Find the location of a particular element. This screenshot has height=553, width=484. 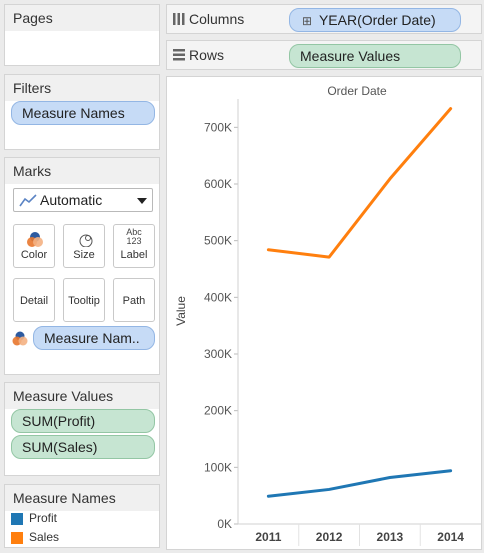

columns-label: Columns is located at coordinates (217, 19).